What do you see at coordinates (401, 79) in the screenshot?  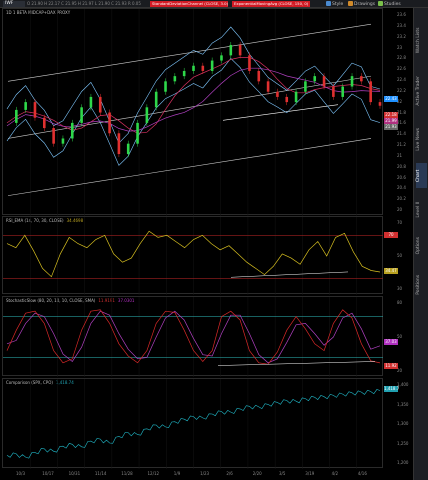 I see `scale-tick-label: 22.4` at bounding box center [401, 79].